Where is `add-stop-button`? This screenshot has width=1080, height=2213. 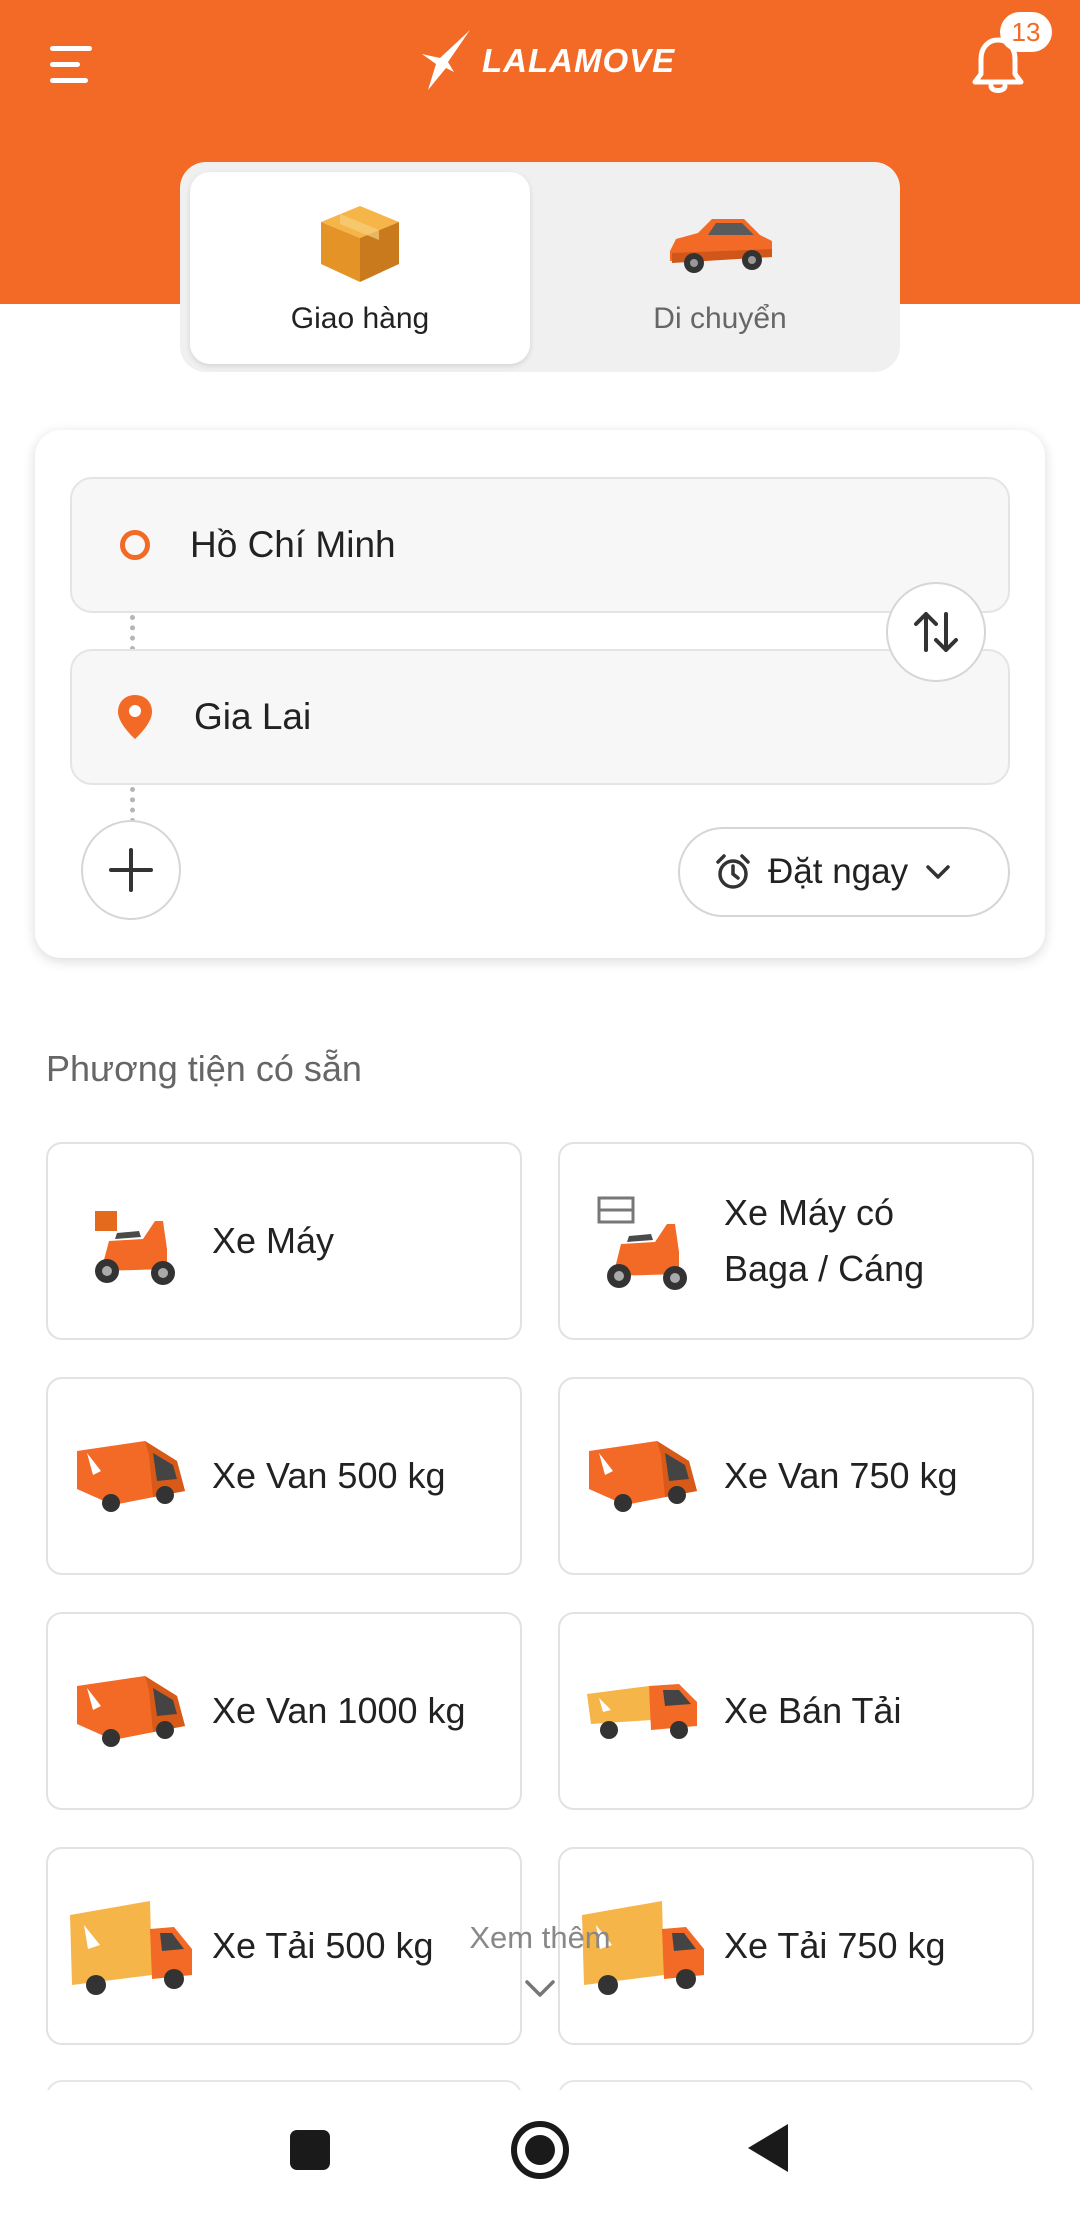 add-stop-button is located at coordinates (131, 870).